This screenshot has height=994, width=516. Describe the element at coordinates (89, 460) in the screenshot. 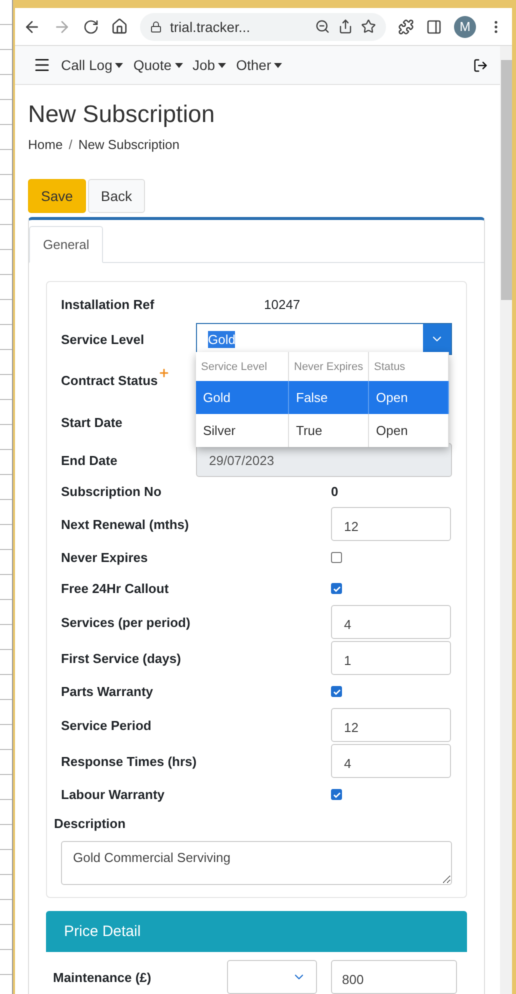

I see `field-label: End Date` at that location.